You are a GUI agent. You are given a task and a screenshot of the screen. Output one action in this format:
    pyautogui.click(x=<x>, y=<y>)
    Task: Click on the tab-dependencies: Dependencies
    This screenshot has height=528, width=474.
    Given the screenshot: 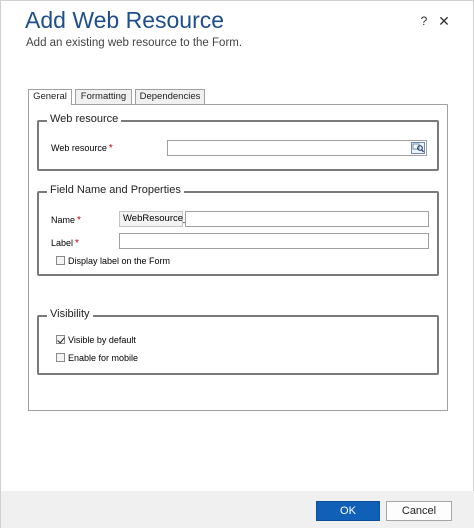 What is the action you would take?
    pyautogui.click(x=170, y=96)
    